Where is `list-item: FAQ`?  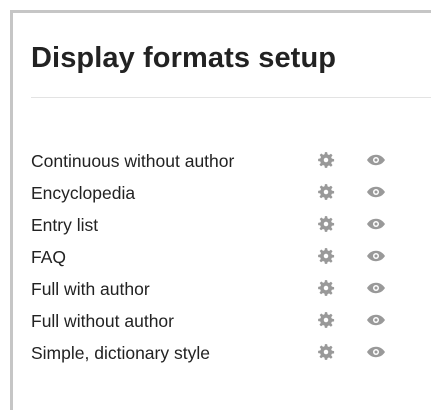
list-item: FAQ is located at coordinates (231, 255).